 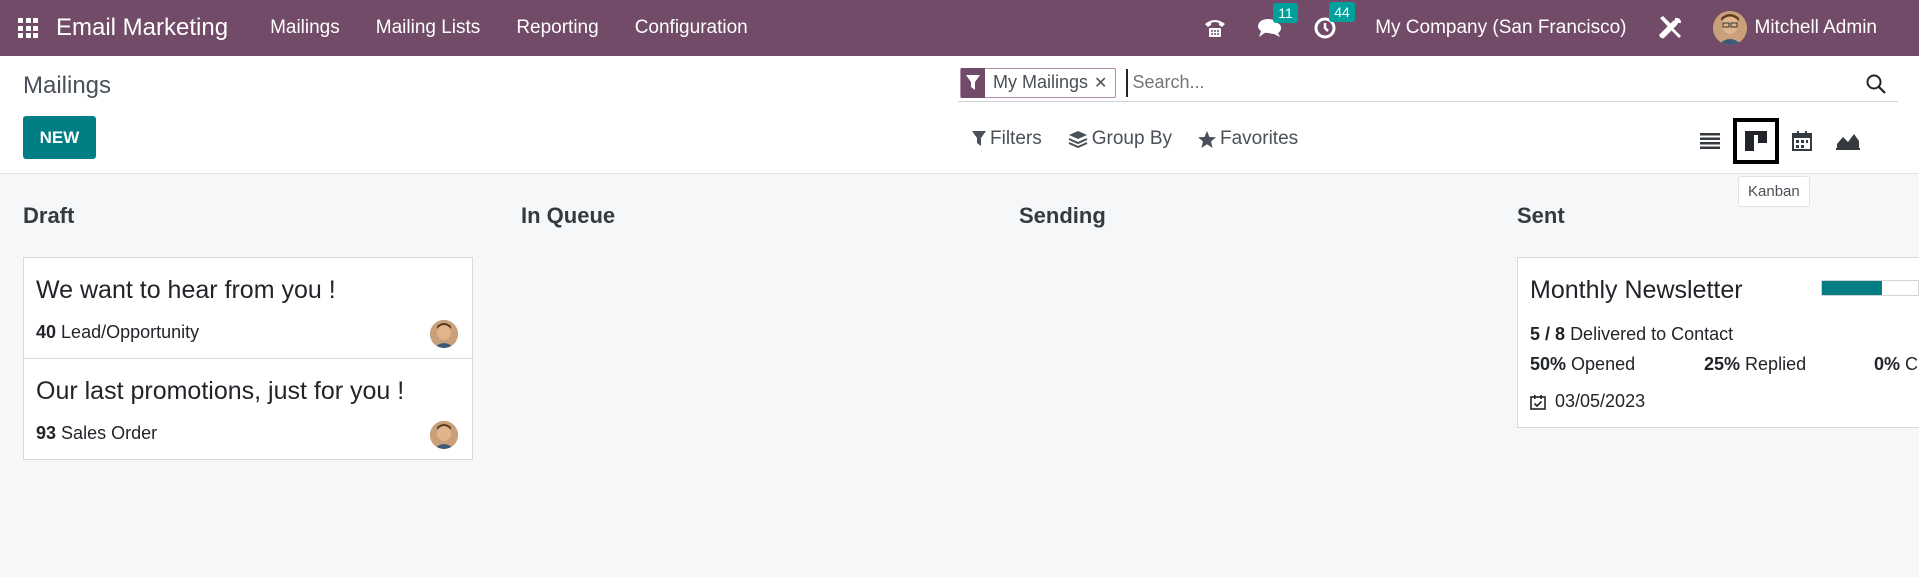 What do you see at coordinates (1876, 86) in the screenshot?
I see `search-icon` at bounding box center [1876, 86].